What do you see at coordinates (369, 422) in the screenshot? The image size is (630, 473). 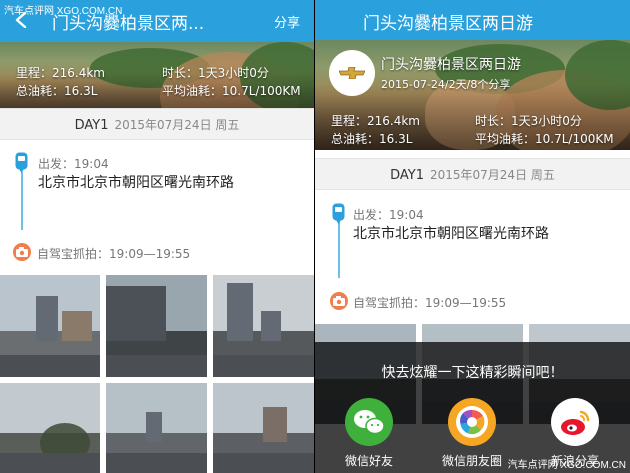 I see `wechat-icon` at bounding box center [369, 422].